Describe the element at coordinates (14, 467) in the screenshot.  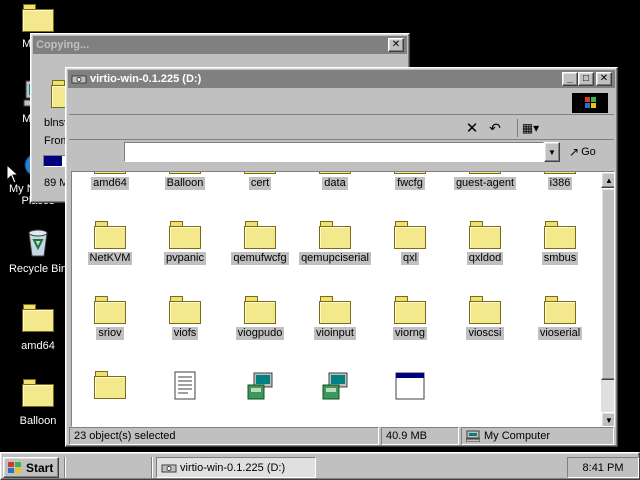
I see `windows-logo-icon` at that location.